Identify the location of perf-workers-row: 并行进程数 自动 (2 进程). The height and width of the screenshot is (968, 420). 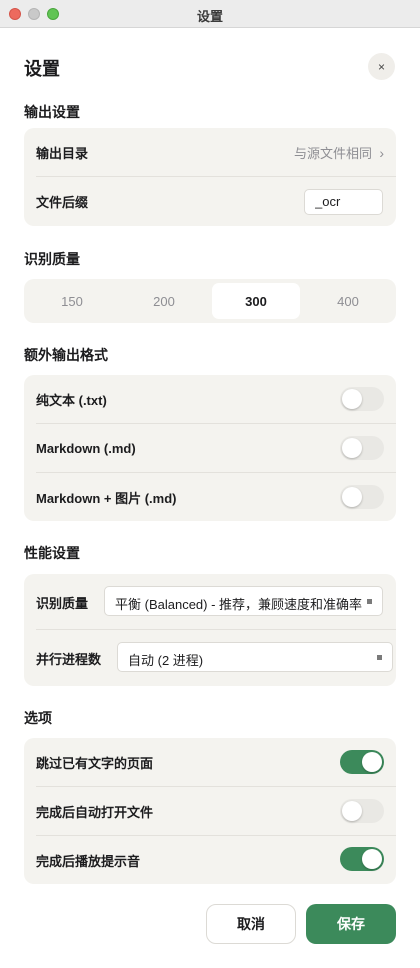
(210, 658).